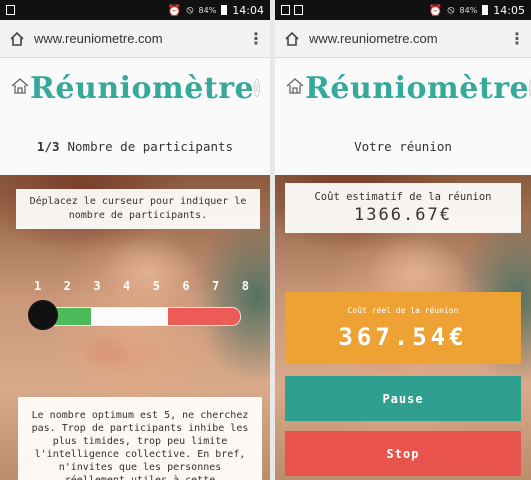  Describe the element at coordinates (216, 286) in the screenshot. I see `slider-number: 7` at that location.